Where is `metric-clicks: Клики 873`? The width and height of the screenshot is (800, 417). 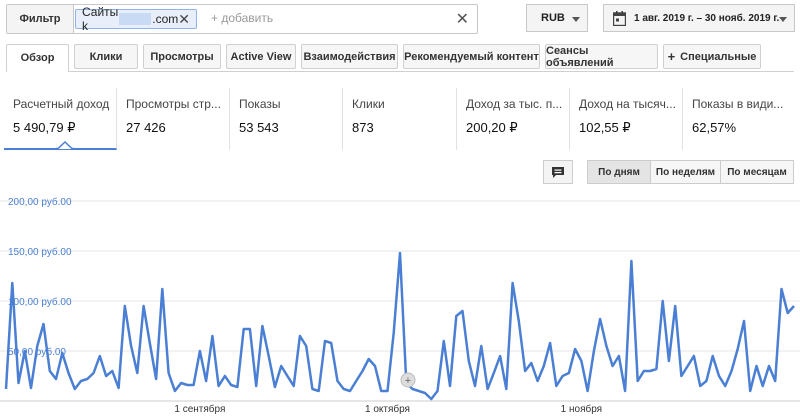
metric-clicks: Клики 873 is located at coordinates (400, 119).